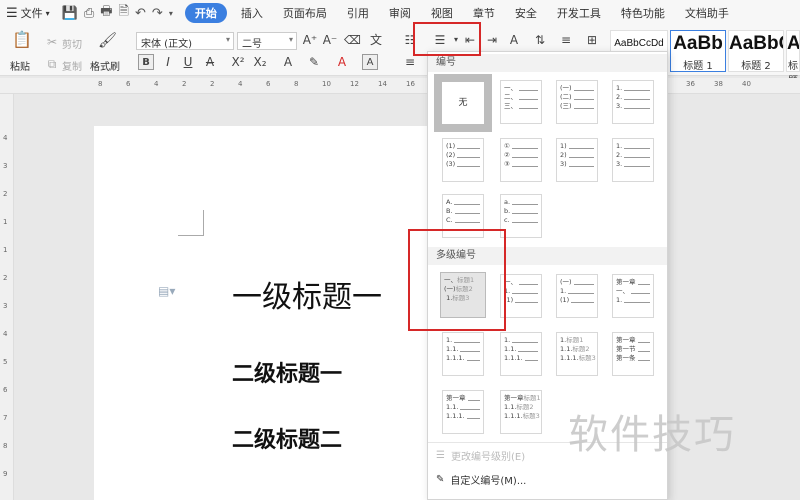  What do you see at coordinates (140, 13) in the screenshot?
I see `undo-icon: ↶` at bounding box center [140, 13].